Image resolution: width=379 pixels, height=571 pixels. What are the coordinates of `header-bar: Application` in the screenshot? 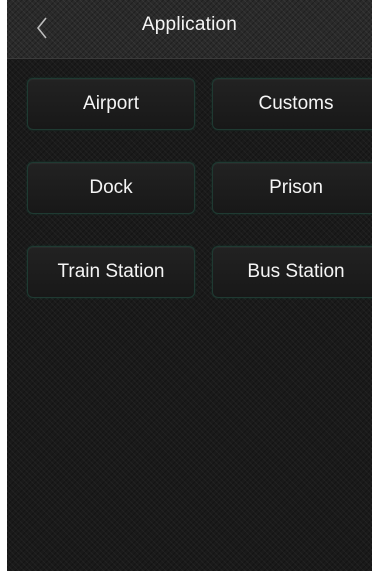 It's located at (189, 29).